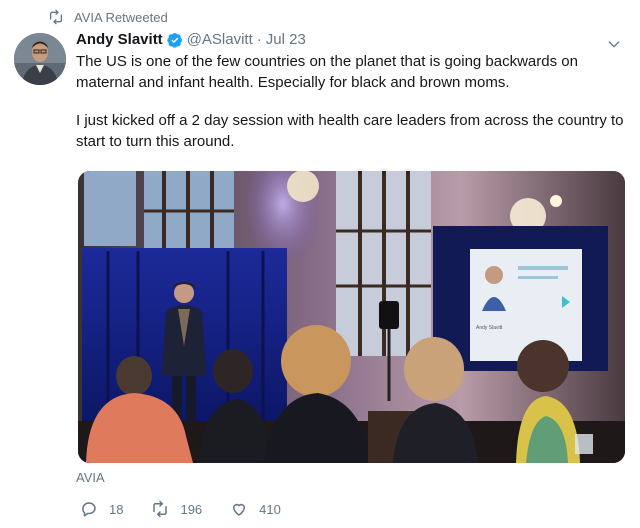 Image resolution: width=640 pixels, height=528 pixels. I want to click on like-button: 410, so click(255, 509).